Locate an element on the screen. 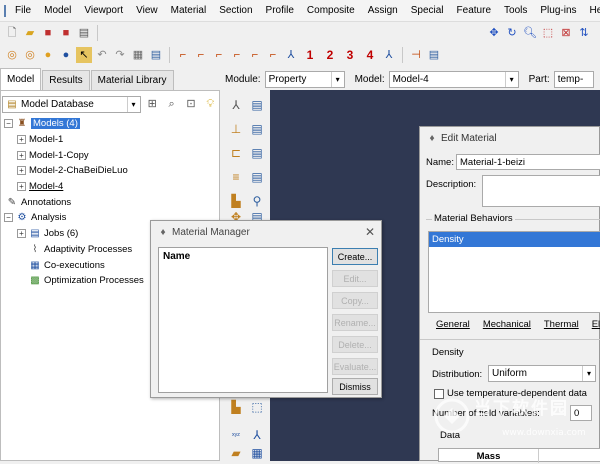  create-profile-icon: ⊏ is located at coordinates (236, 153).